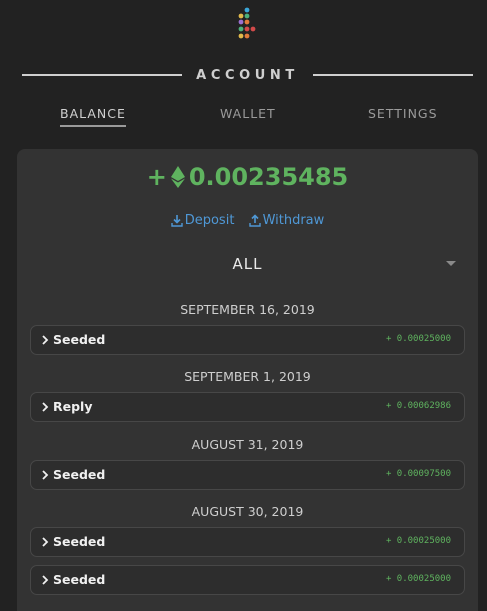 This screenshot has width=487, height=611. I want to click on transaction-date: SEPTEMBER 16, 2019, so click(247, 309).